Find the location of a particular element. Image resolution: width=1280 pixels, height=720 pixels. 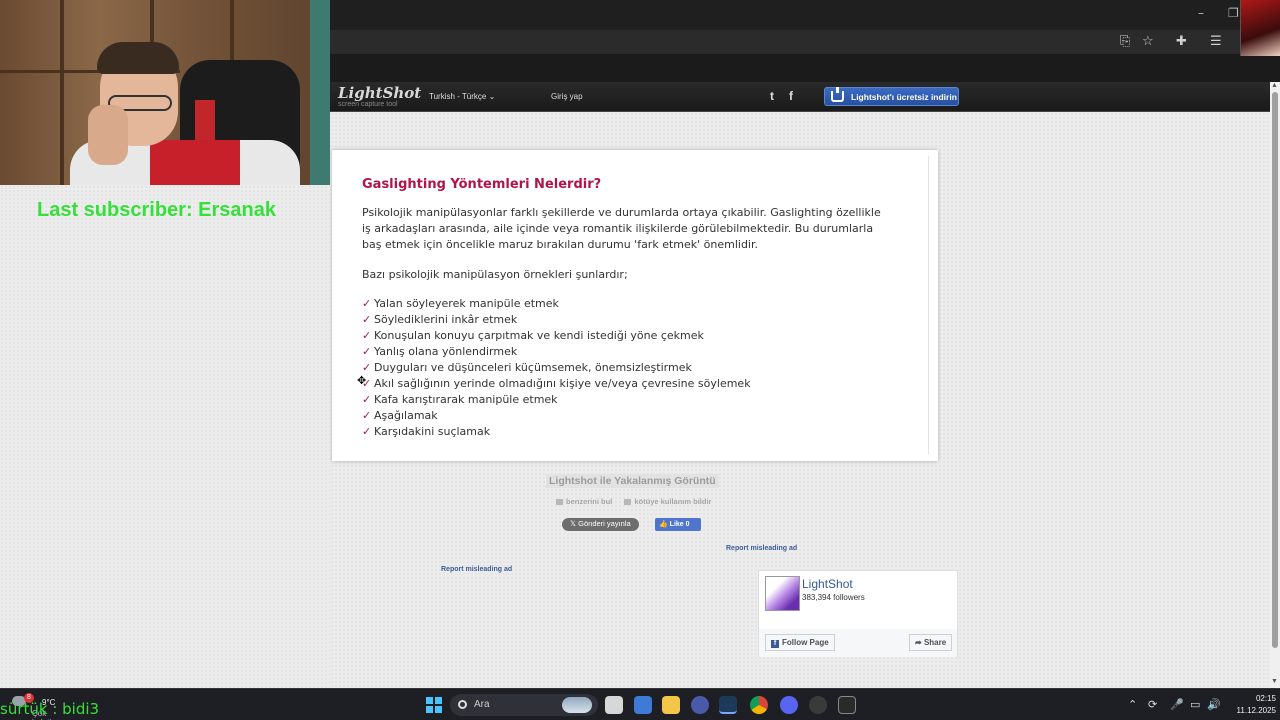

list-item: ✓ Kafa karıştırarak manipüle etmek is located at coordinates (556, 400).